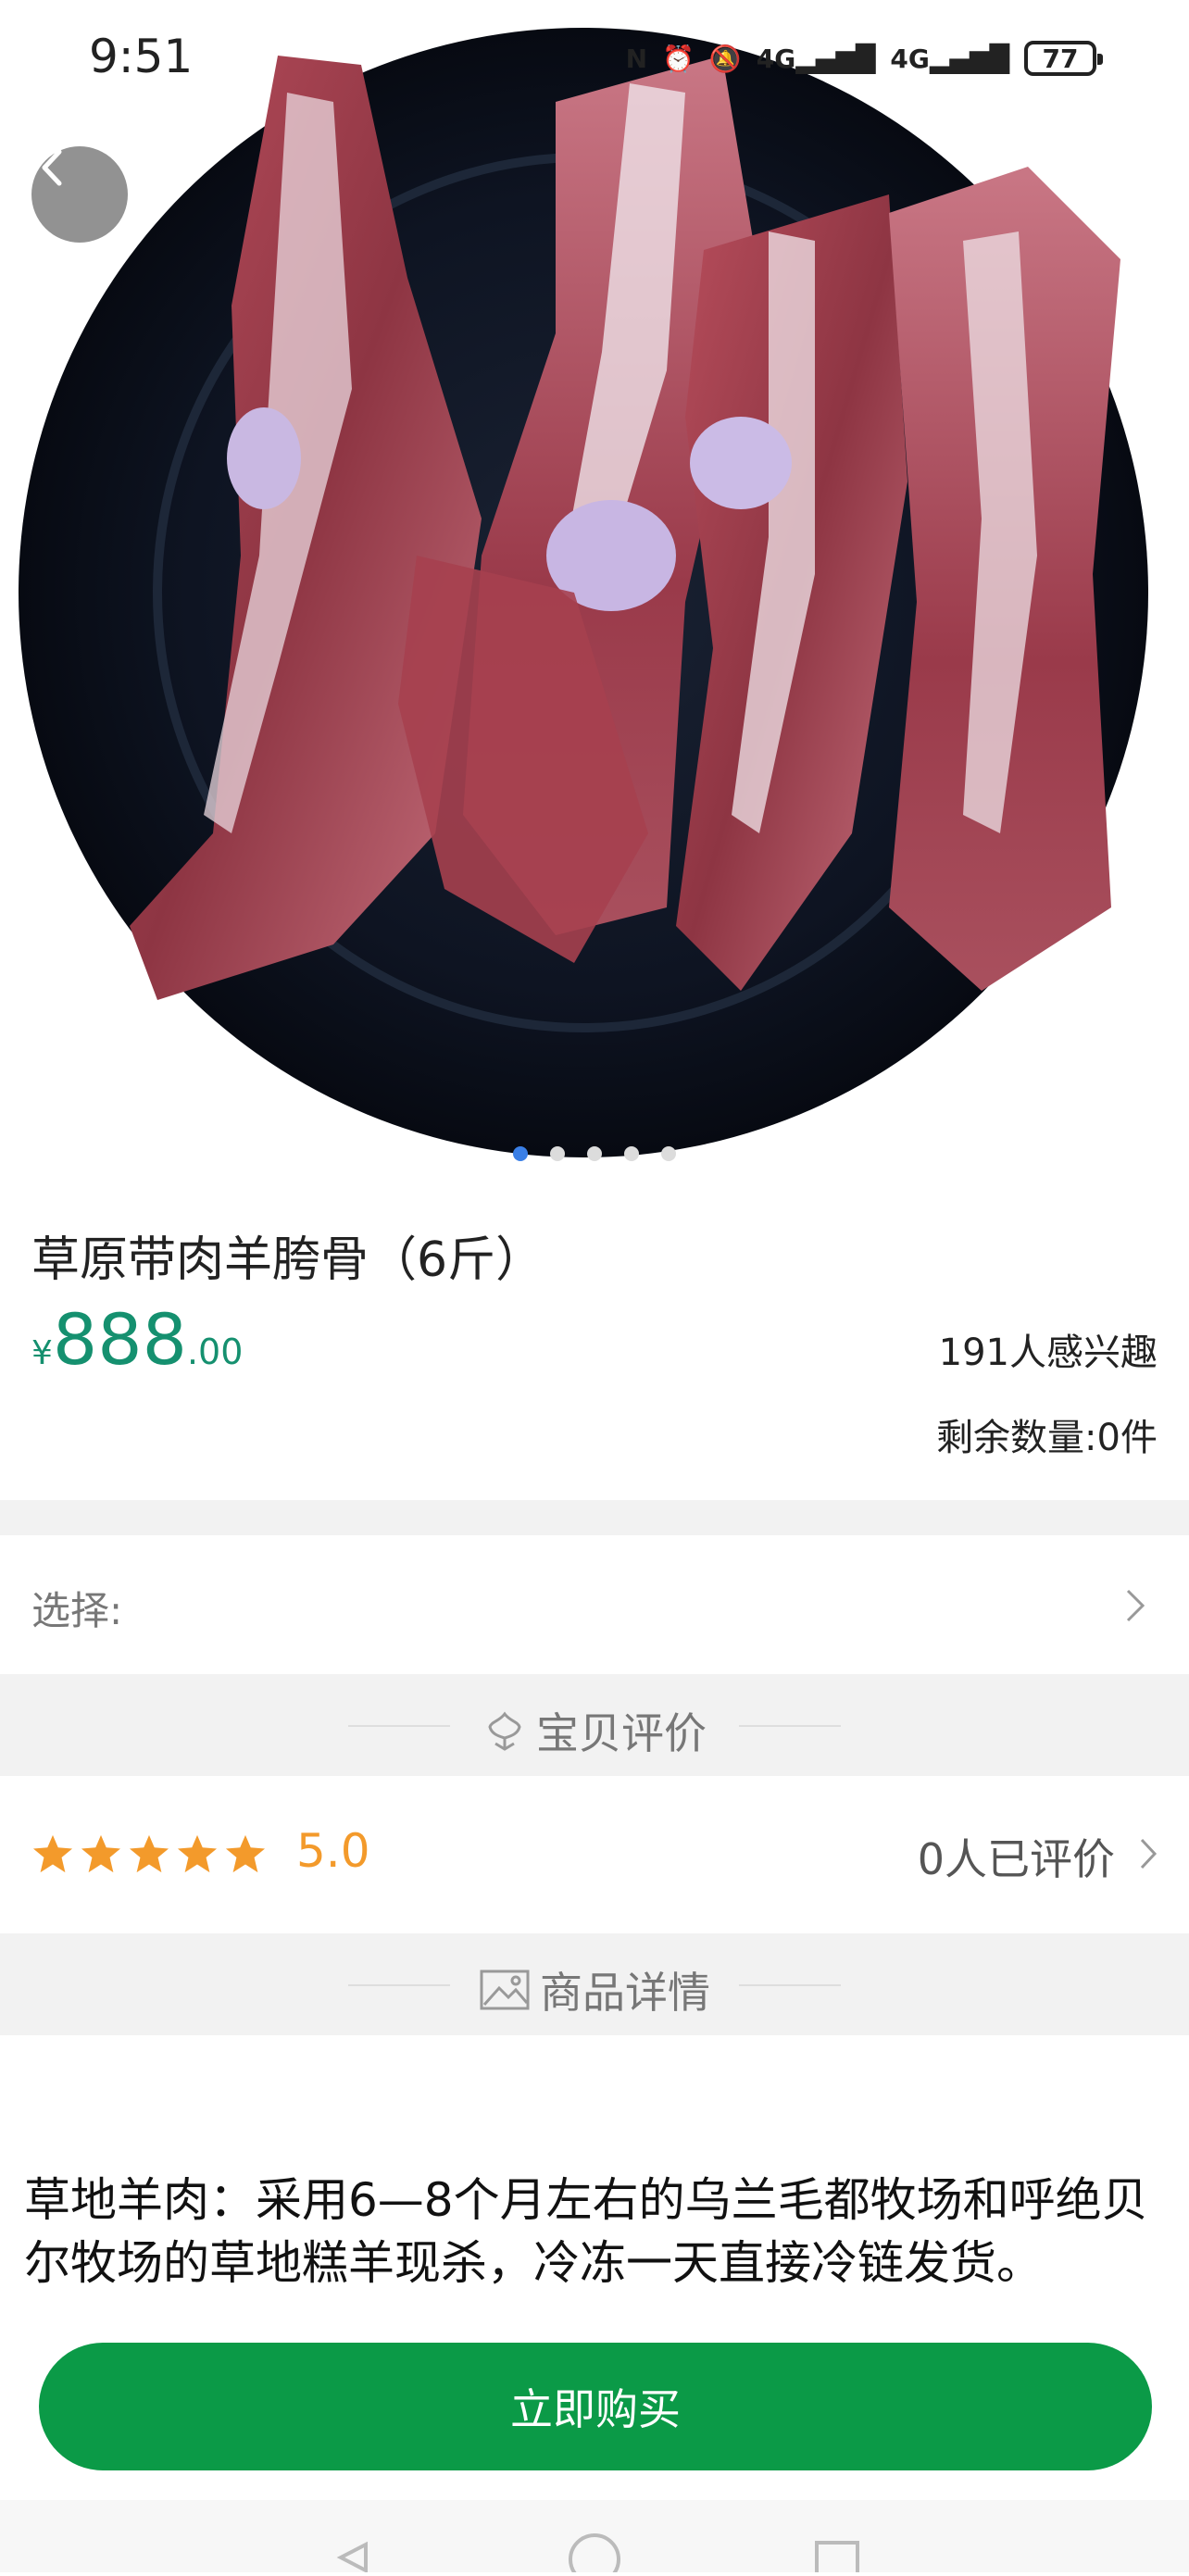 The width and height of the screenshot is (1189, 2576). I want to click on product-title: 草原带肉羊胯骨（6斤）, so click(287, 1260).